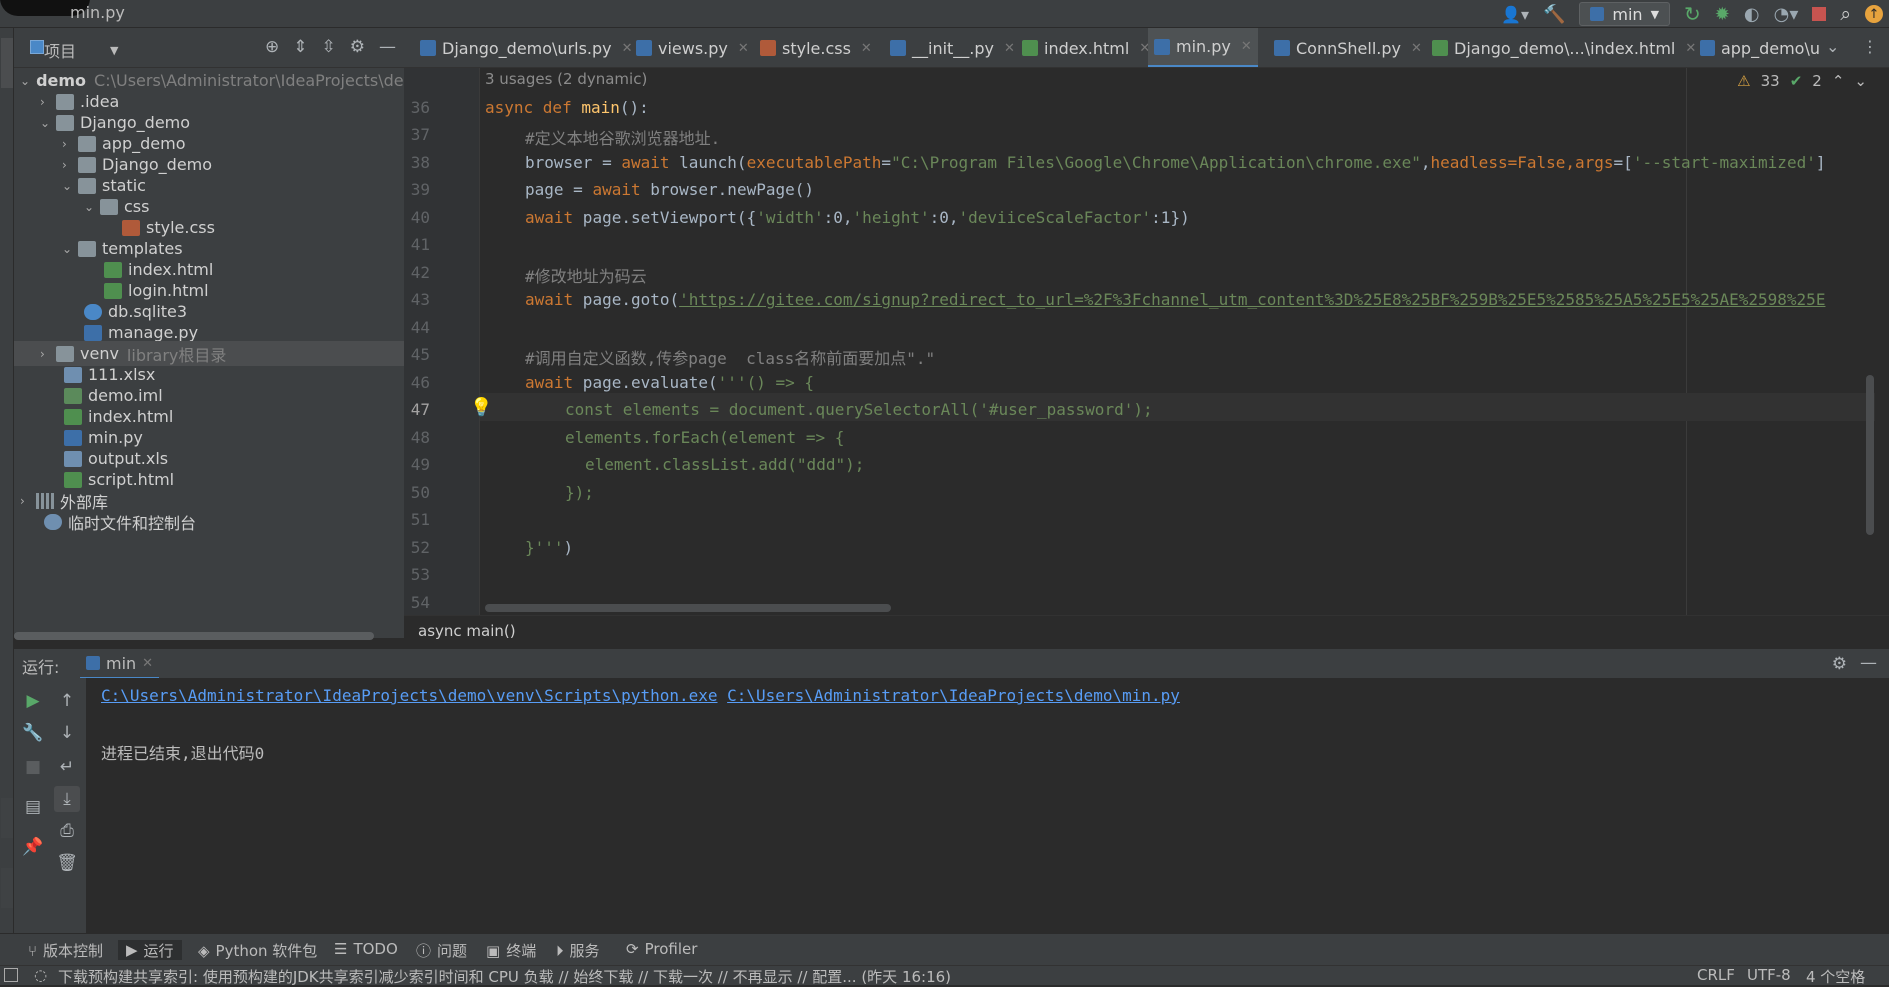 The width and height of the screenshot is (1889, 987). What do you see at coordinates (1786, 14) in the screenshot?
I see `profile-run-icon: ◔▾` at bounding box center [1786, 14].